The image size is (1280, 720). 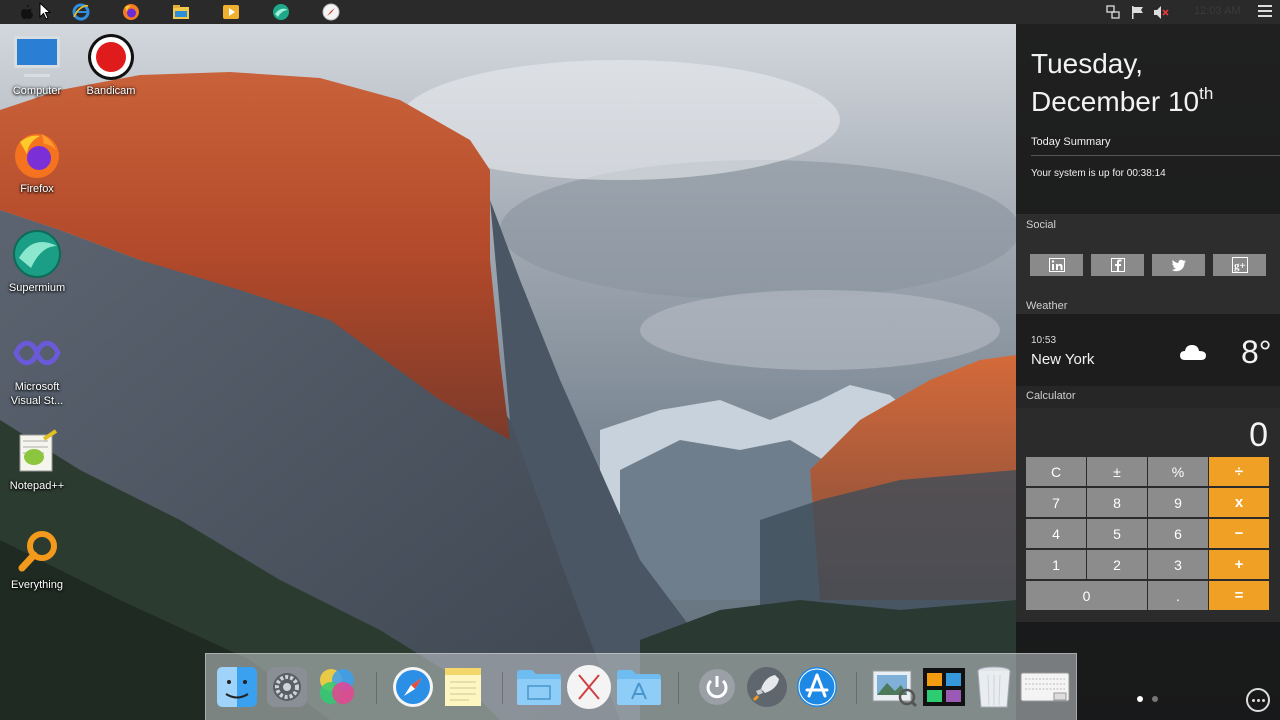 I want to click on media-player-icon, so click(x=231, y=12).